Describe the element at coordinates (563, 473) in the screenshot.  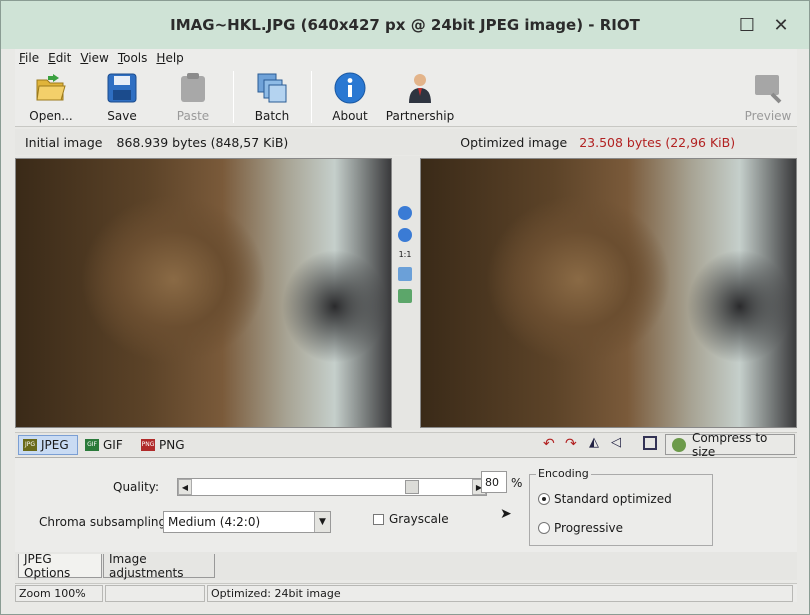
I see `encoding-label: Encoding` at that location.